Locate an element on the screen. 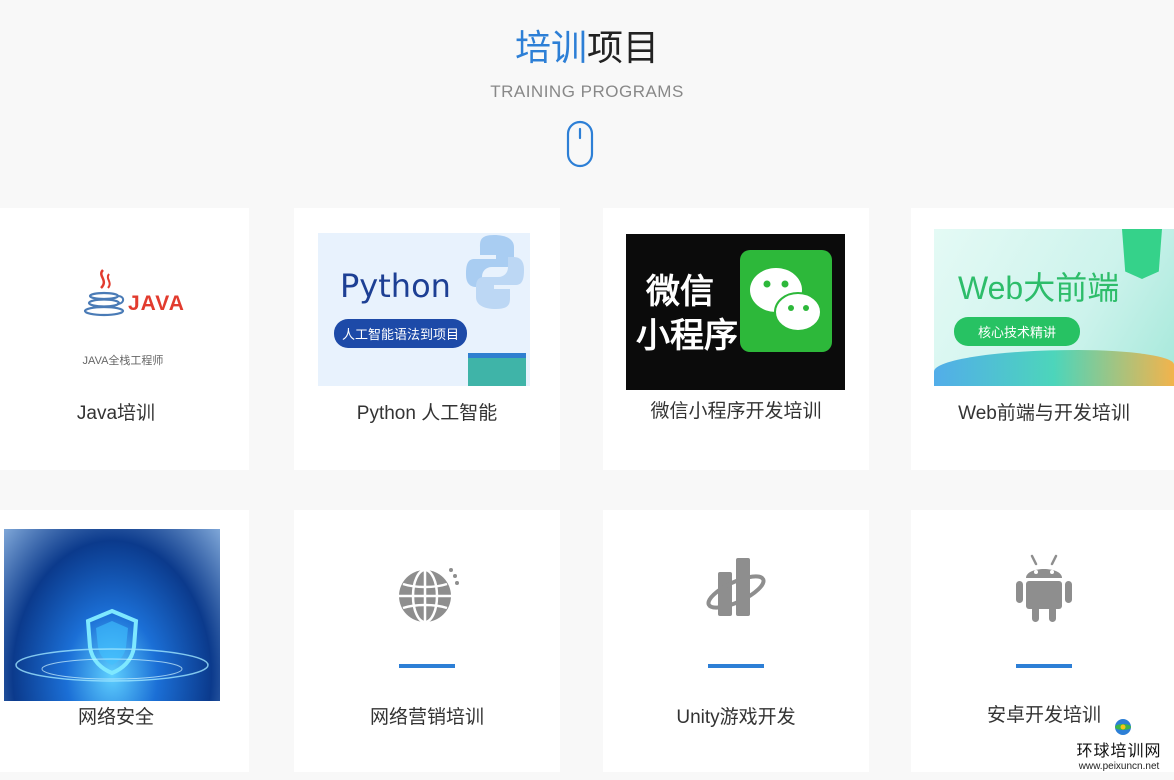 The width and height of the screenshot is (1174, 780). section-title-rest: 项目 is located at coordinates (623, 47).